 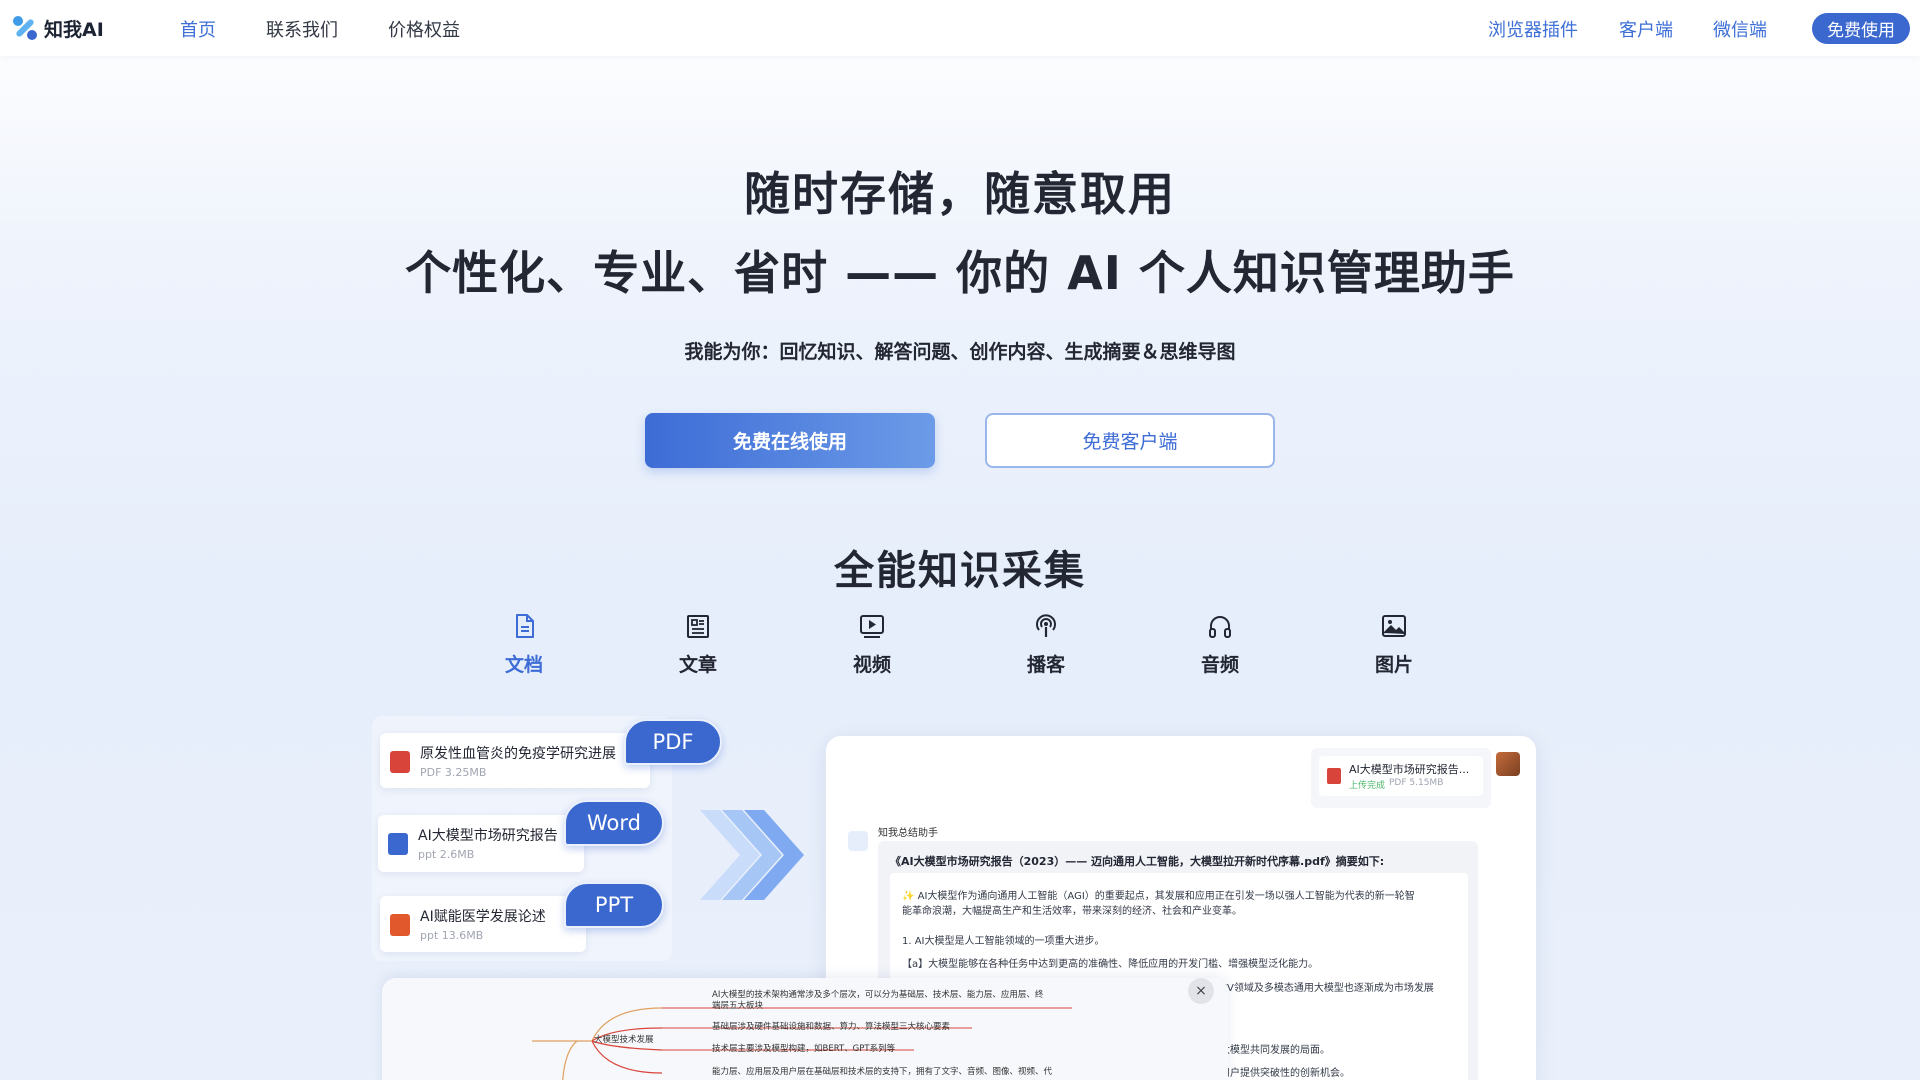 I want to click on mindmap-node: 端层五大板块, so click(x=738, y=1006).